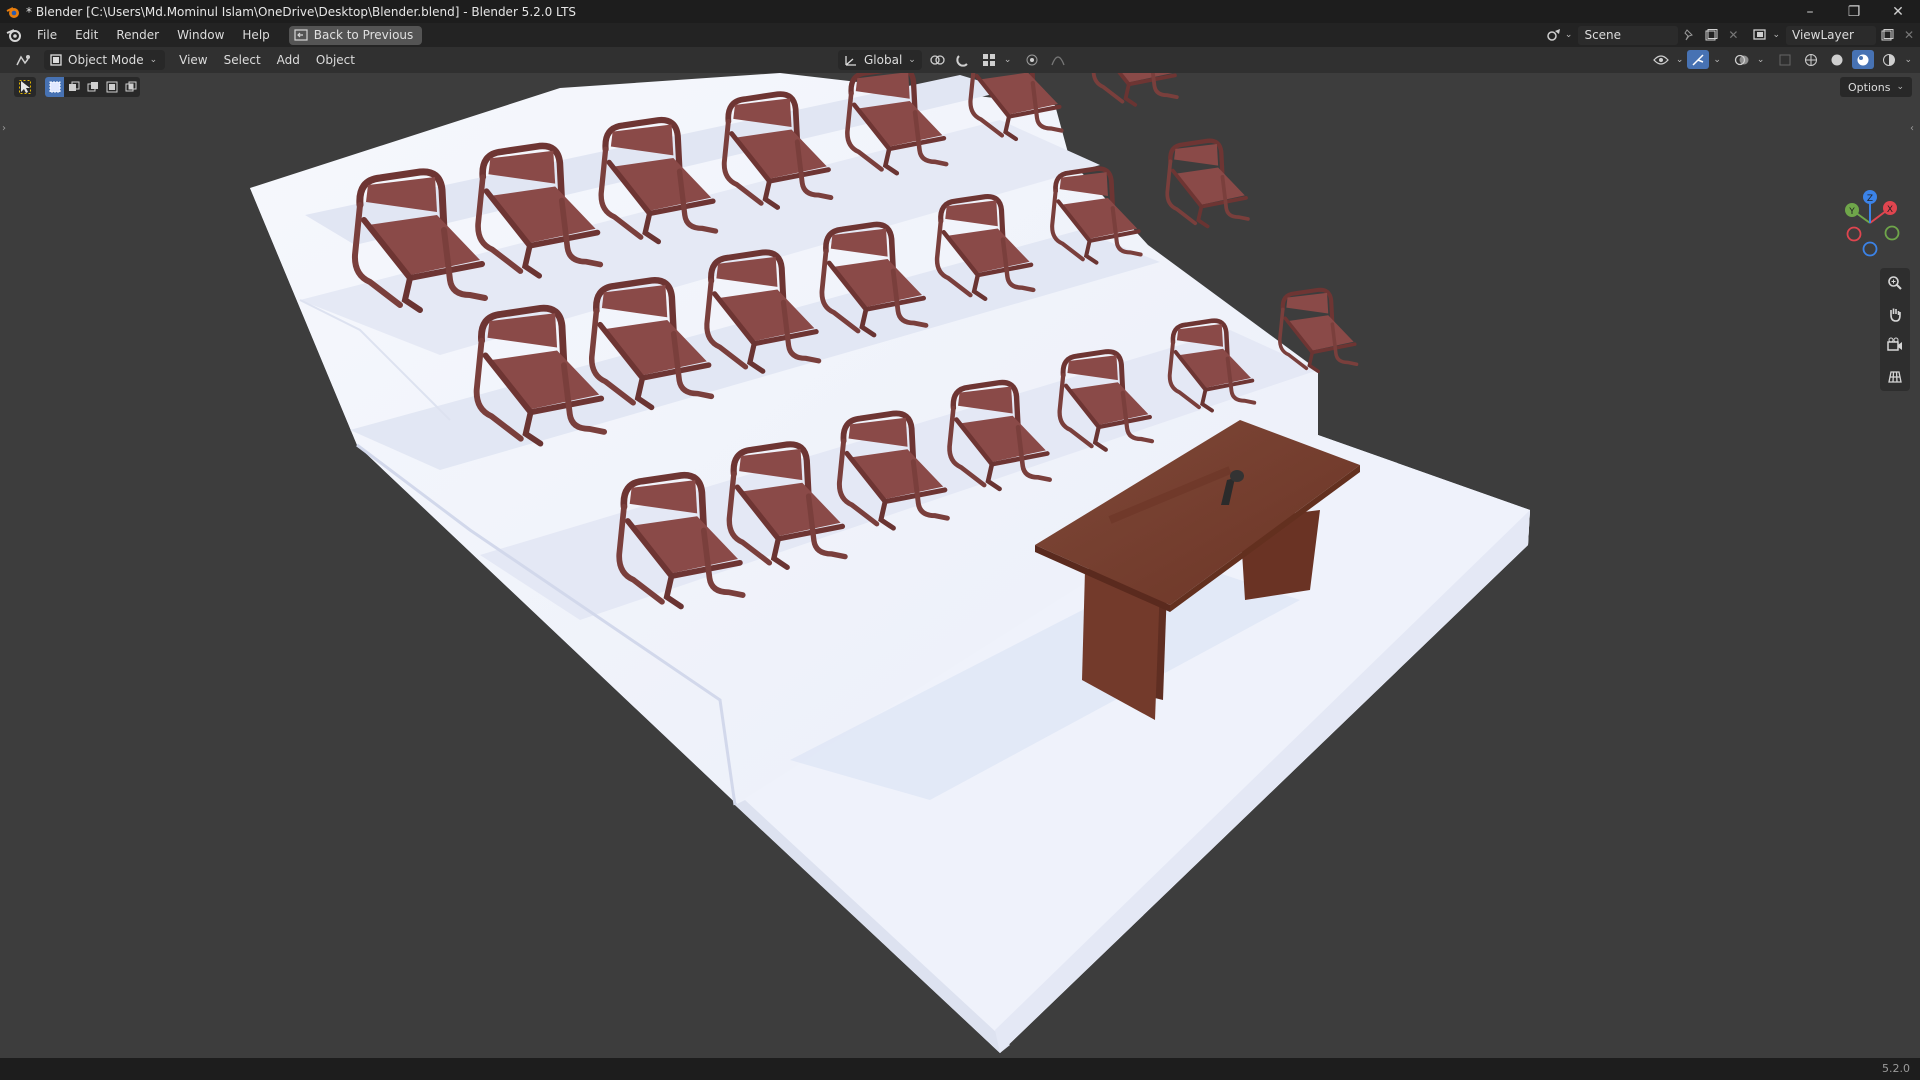 The image size is (1920, 1080). What do you see at coordinates (1863, 59) in the screenshot?
I see `material-preview-shading-icon` at bounding box center [1863, 59].